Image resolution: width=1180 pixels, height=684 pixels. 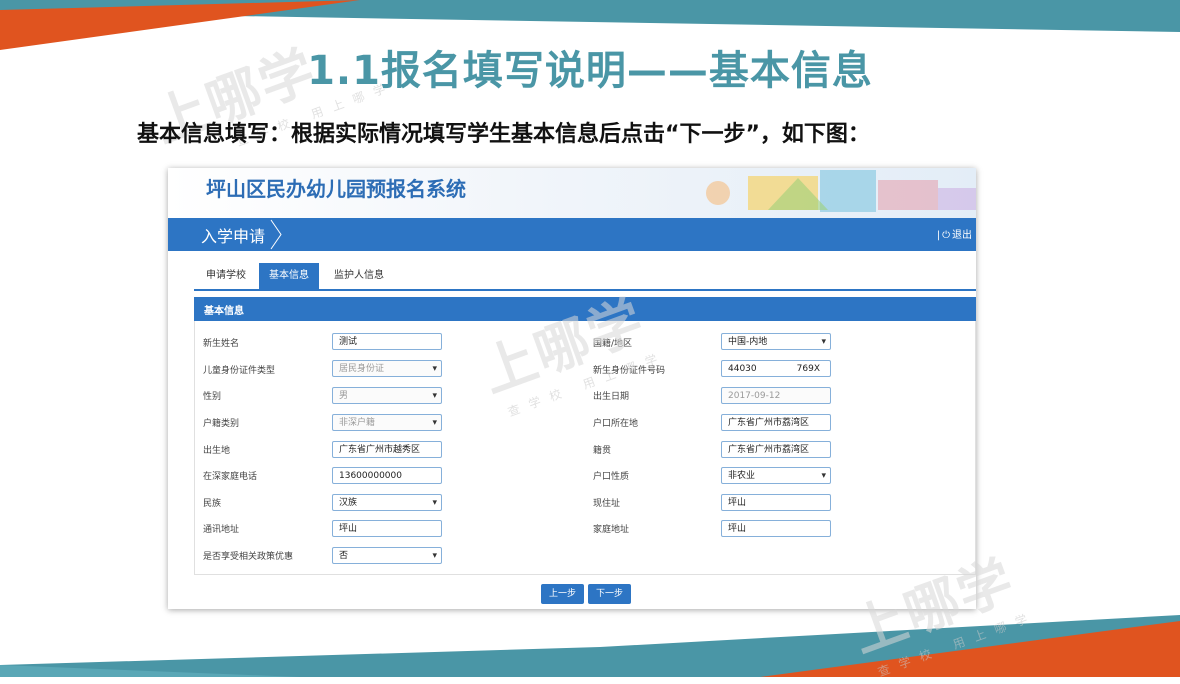 I want to click on mailing-address-input: 坪山, so click(x=387, y=528).